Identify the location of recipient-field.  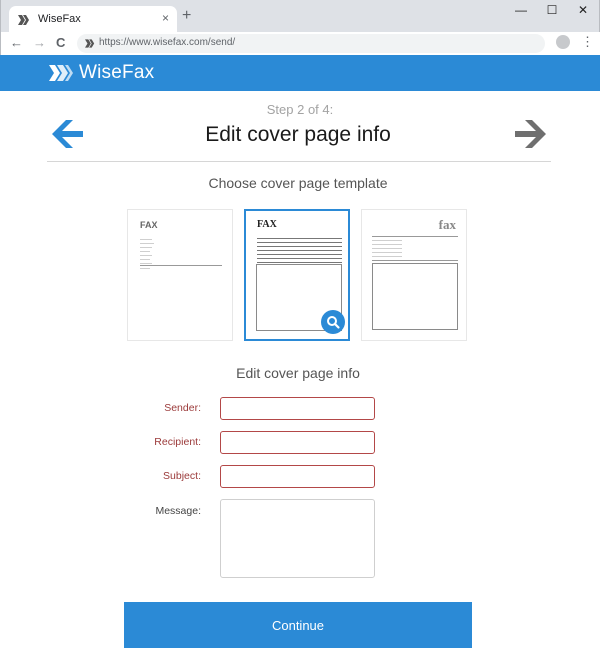
(297, 442).